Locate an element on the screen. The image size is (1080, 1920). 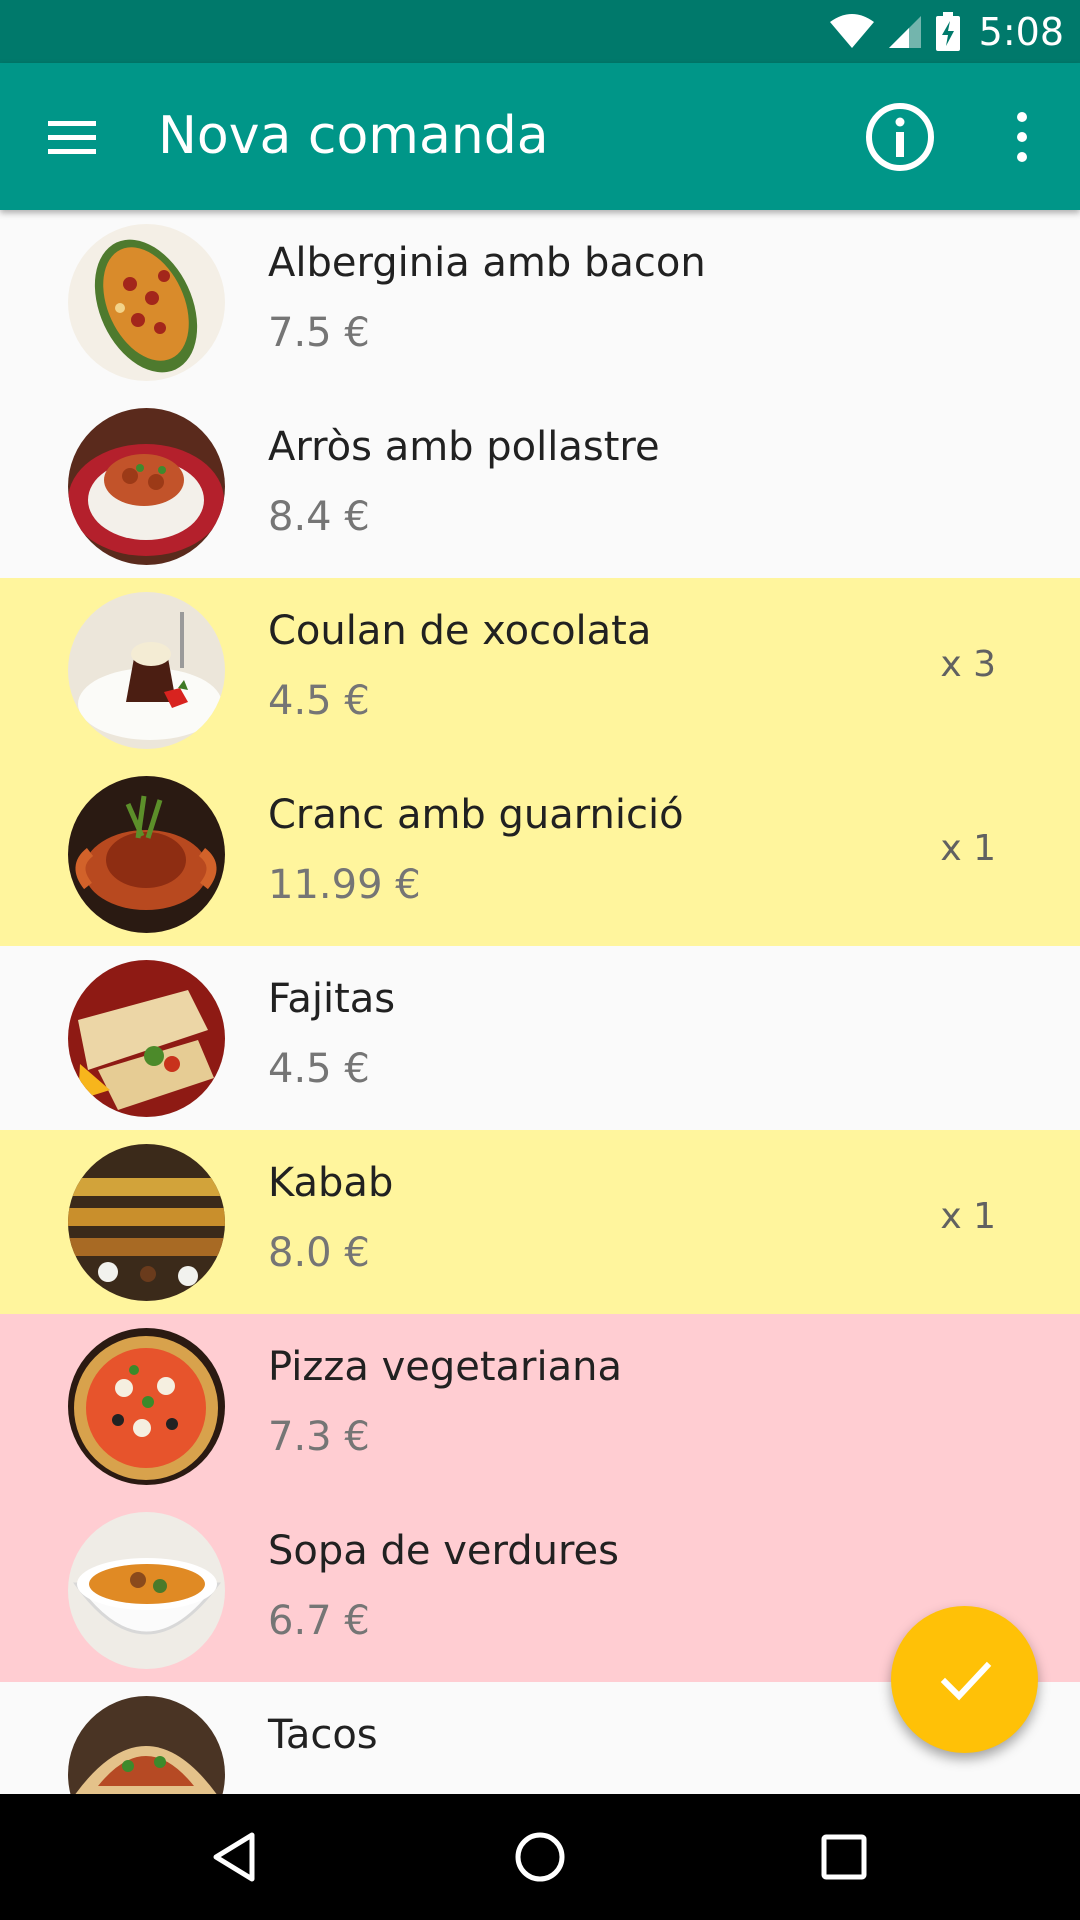
dish-item-arros: Arròs amb pollastre 8.4 € is located at coordinates (540, 486).